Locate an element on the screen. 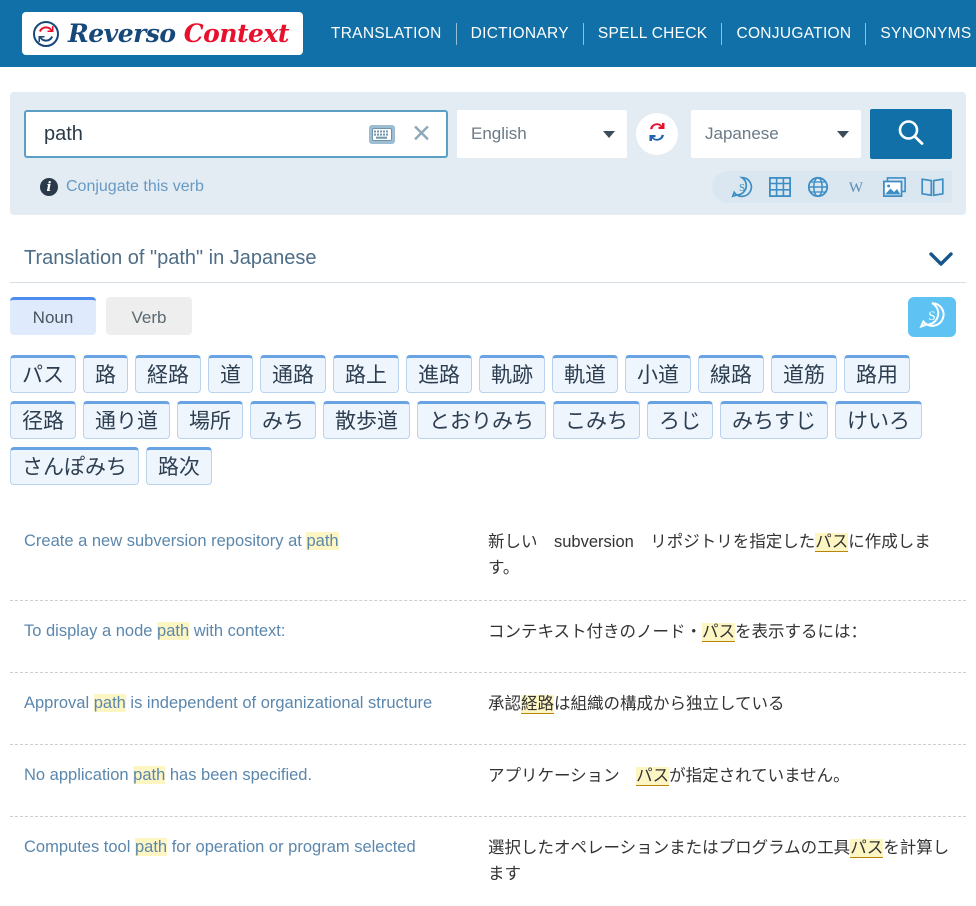 This screenshot has width=976, height=906. wikipedia-icon: W is located at coordinates (856, 187).